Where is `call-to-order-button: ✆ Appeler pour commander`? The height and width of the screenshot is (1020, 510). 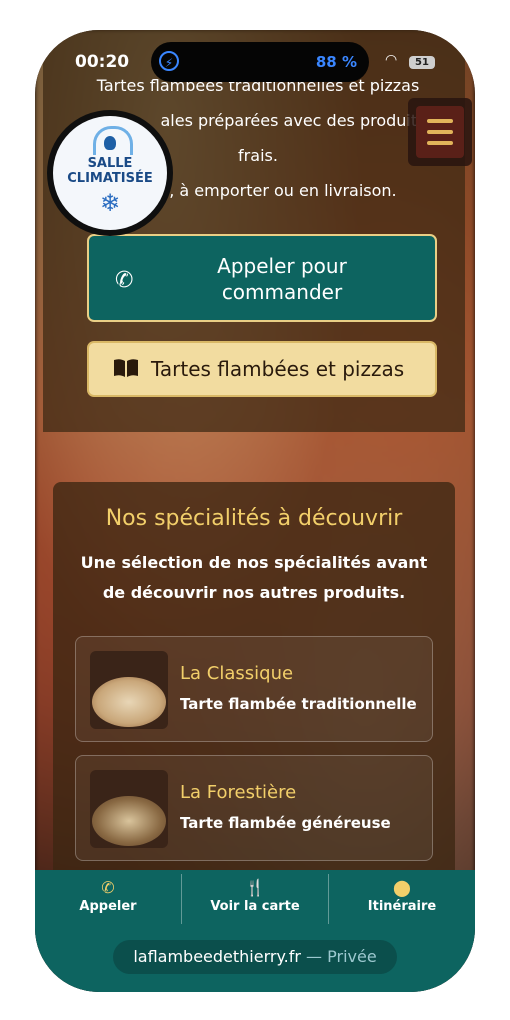 call-to-order-button: ✆ Appeler pour commander is located at coordinates (262, 278).